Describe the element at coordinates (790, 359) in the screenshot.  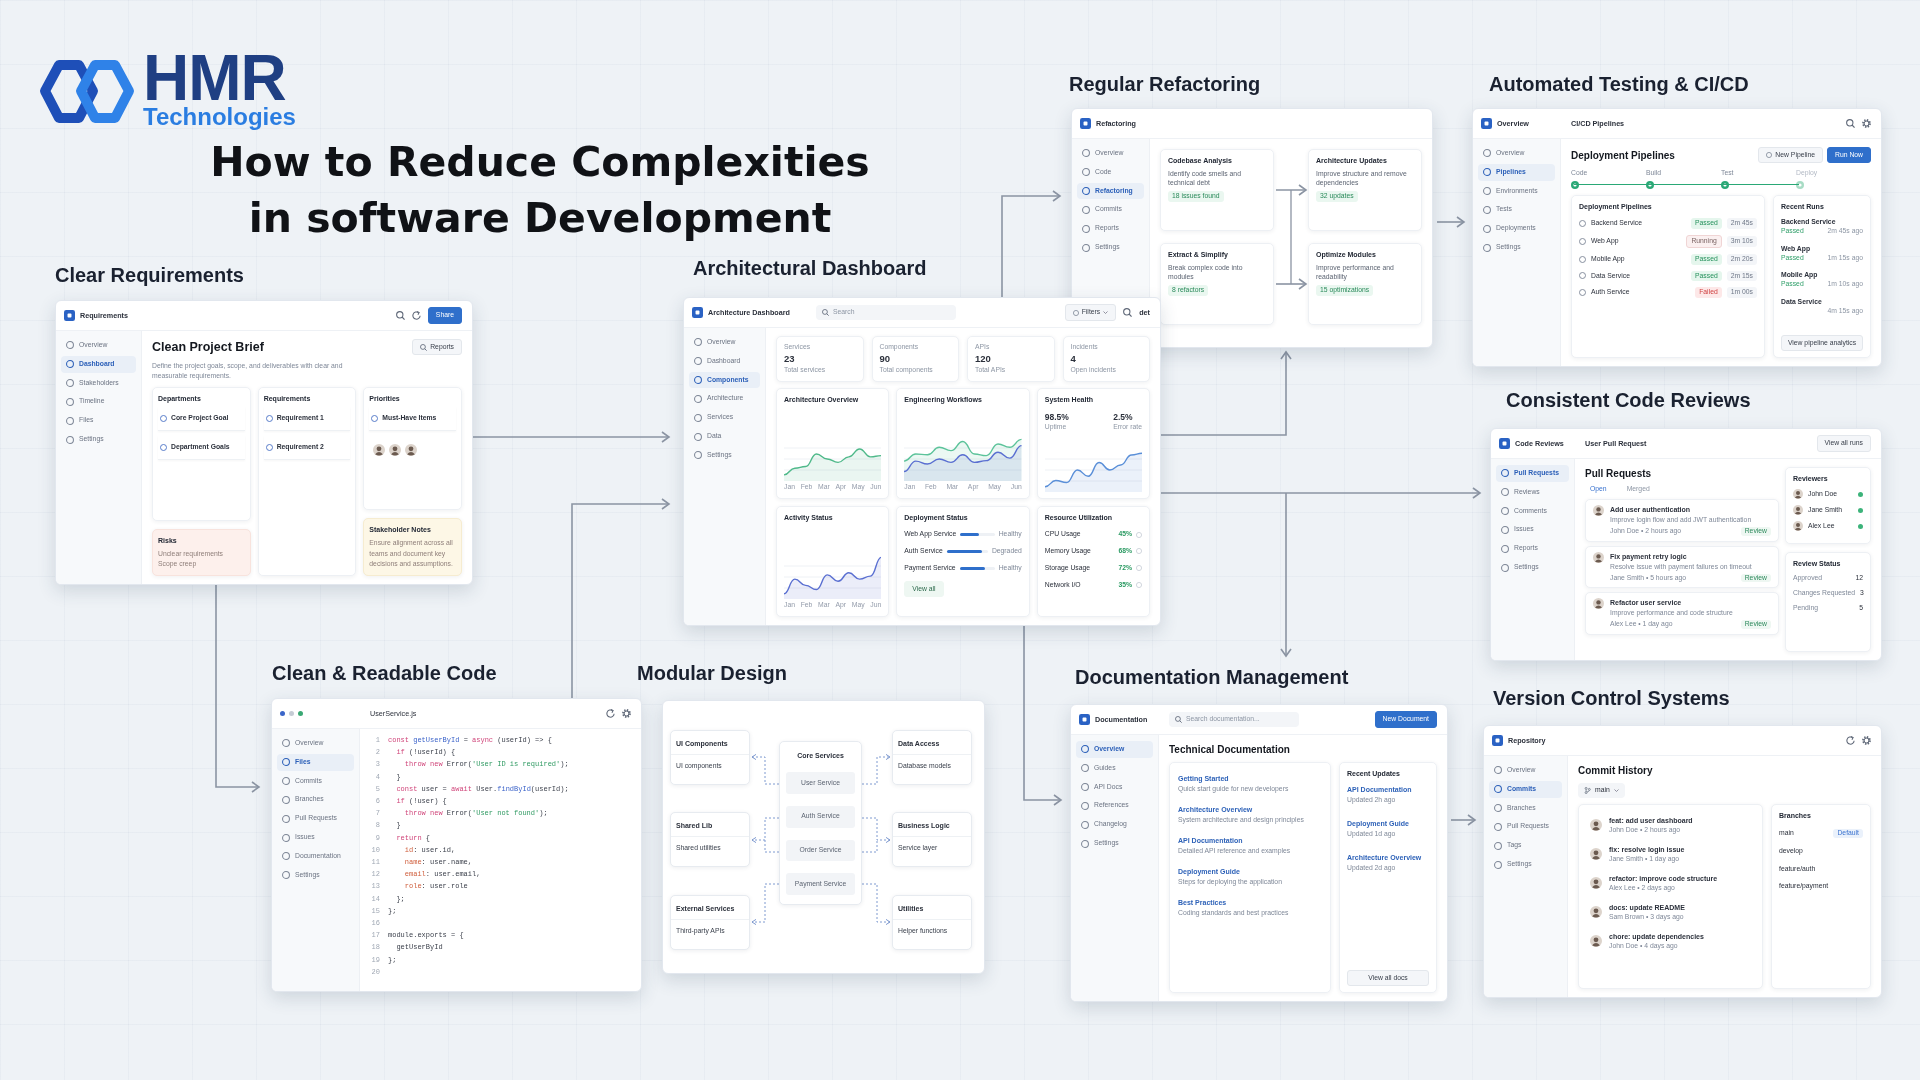
I see `stat-value: 23` at that location.